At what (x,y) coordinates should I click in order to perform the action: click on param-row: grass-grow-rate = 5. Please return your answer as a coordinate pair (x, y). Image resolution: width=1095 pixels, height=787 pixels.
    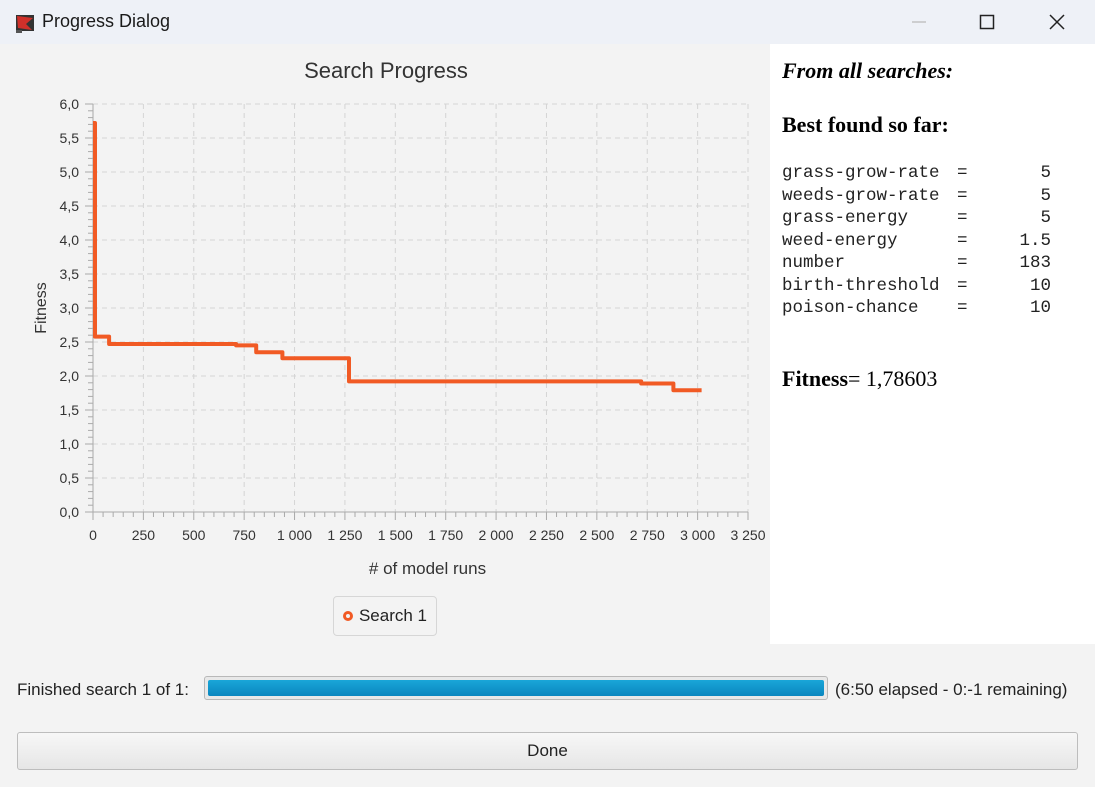
    Looking at the image, I should click on (916, 173).